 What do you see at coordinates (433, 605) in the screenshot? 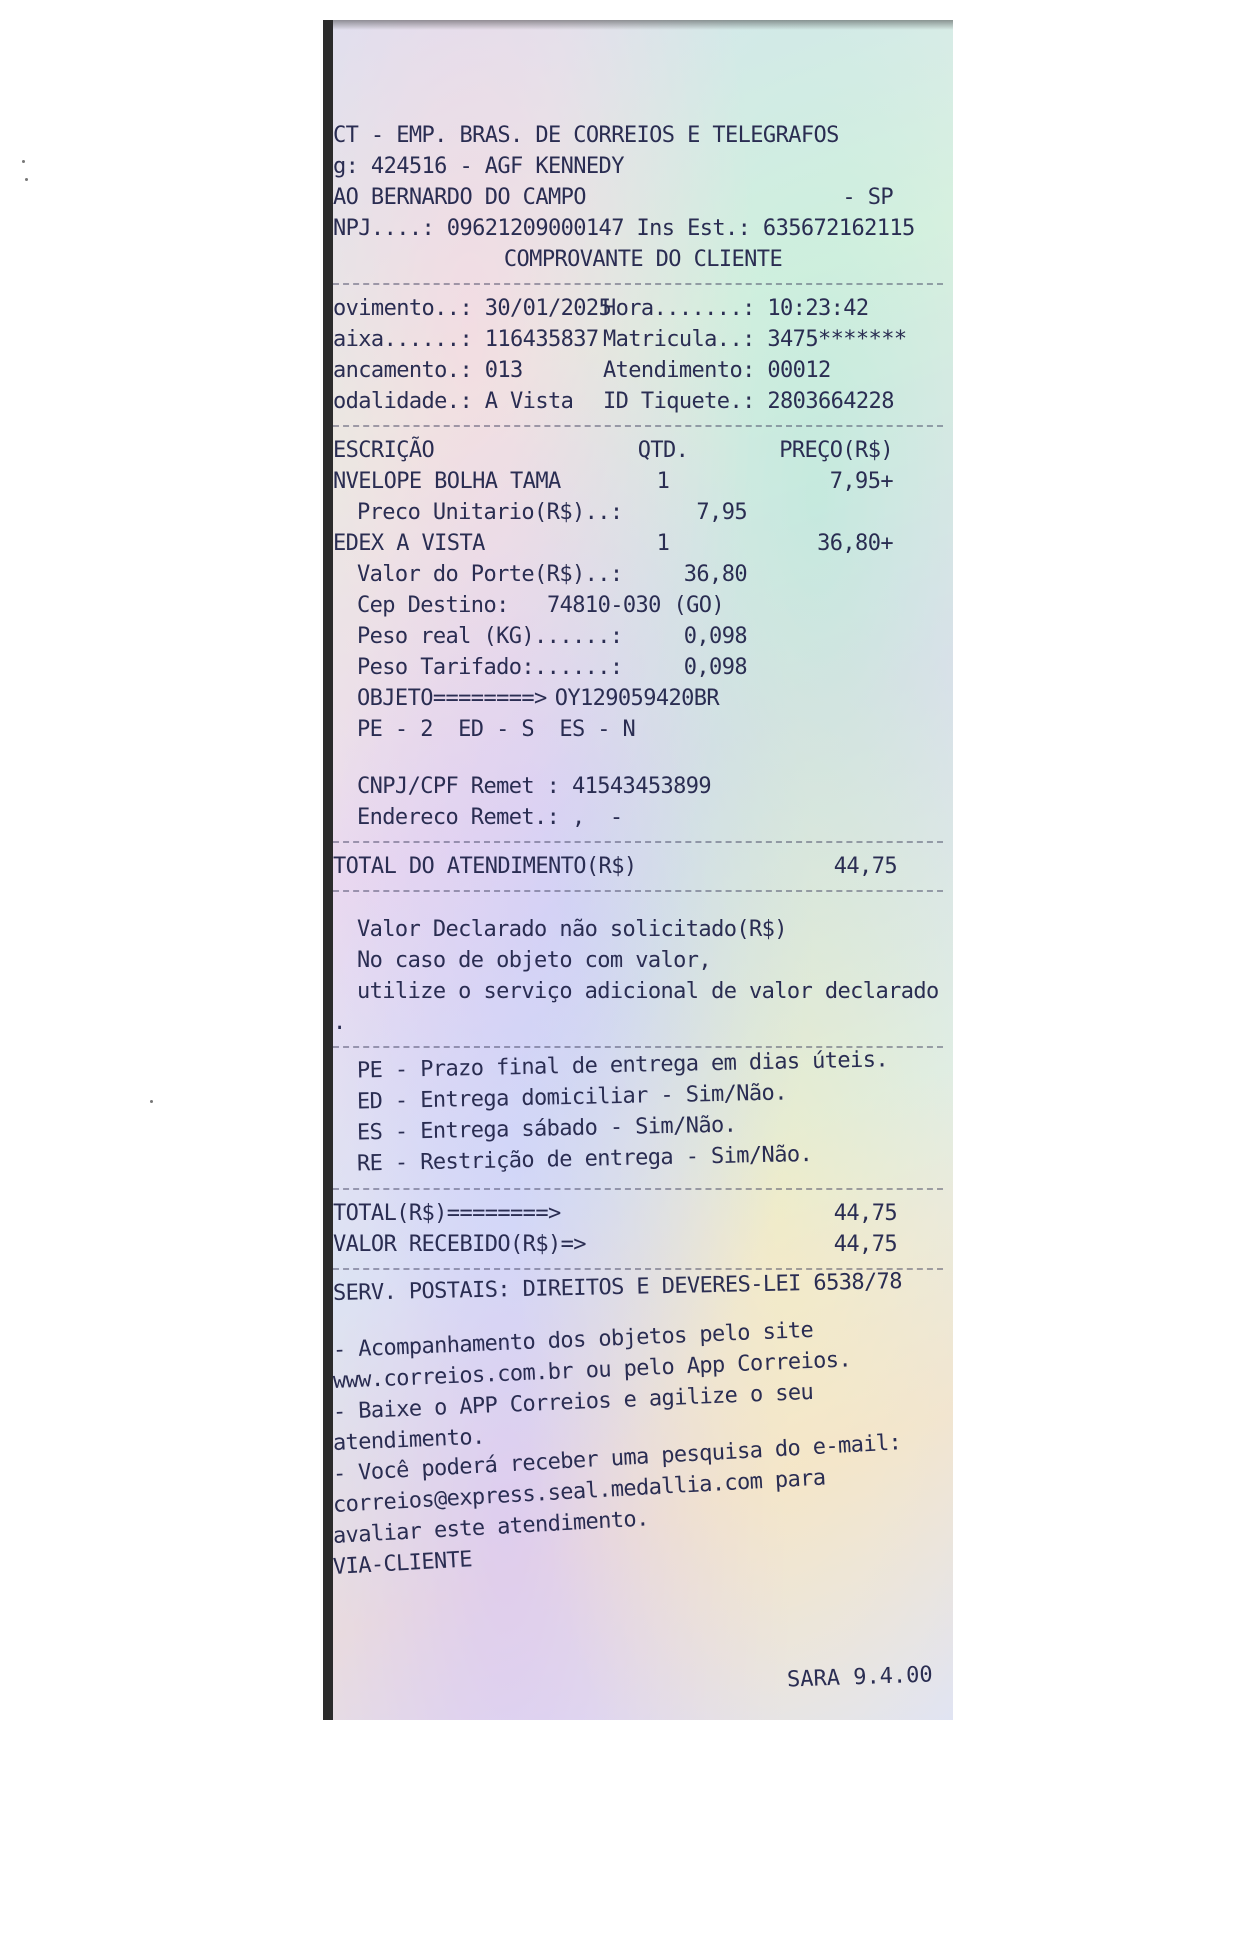
I see `detail-label: Cep Destino:` at bounding box center [433, 605].